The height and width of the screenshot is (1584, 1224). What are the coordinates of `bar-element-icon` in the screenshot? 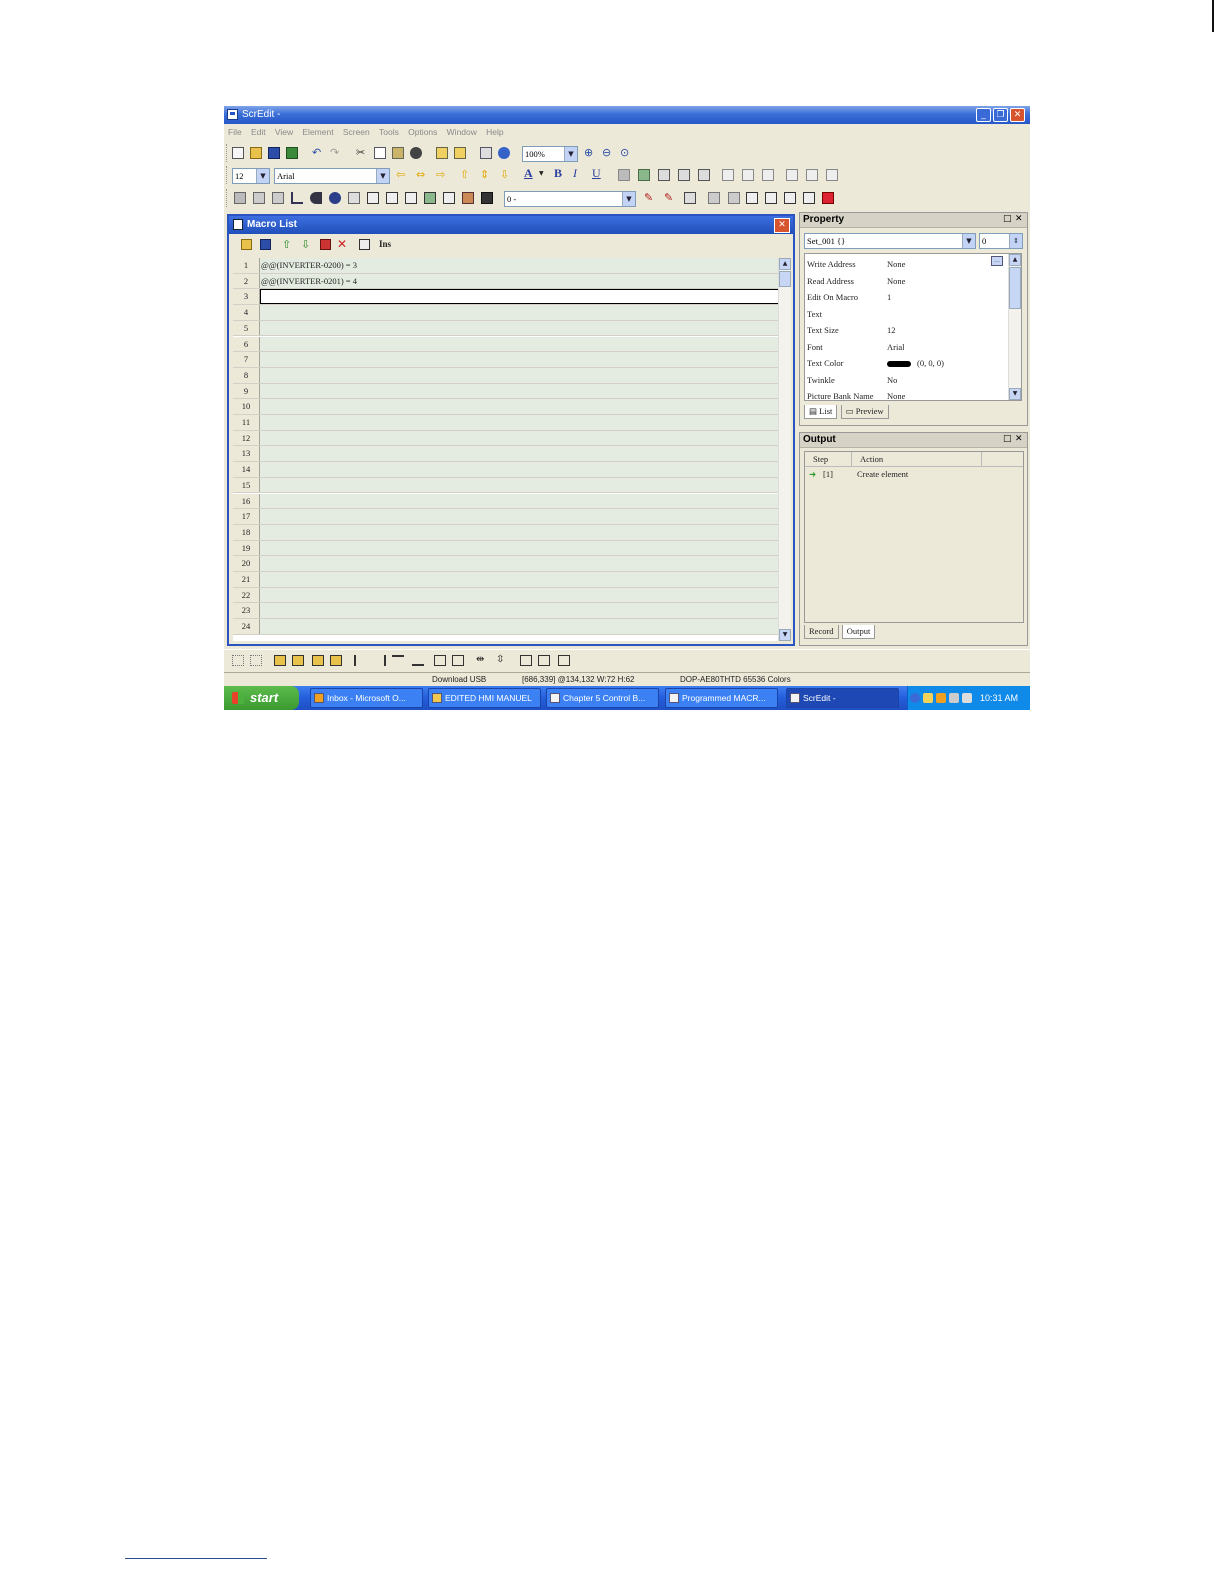 It's located at (278, 198).